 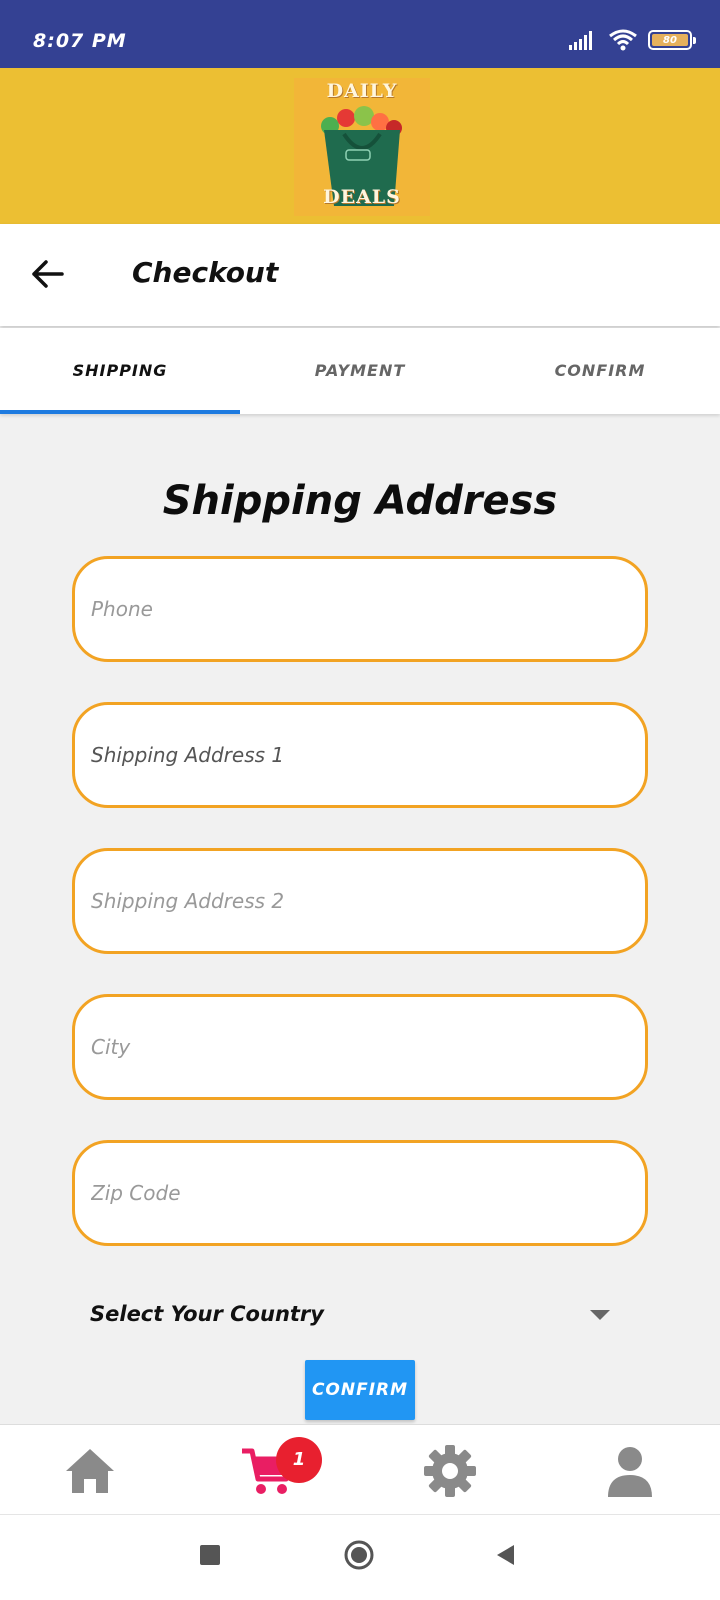 What do you see at coordinates (623, 40) in the screenshot?
I see `wifi-icon` at bounding box center [623, 40].